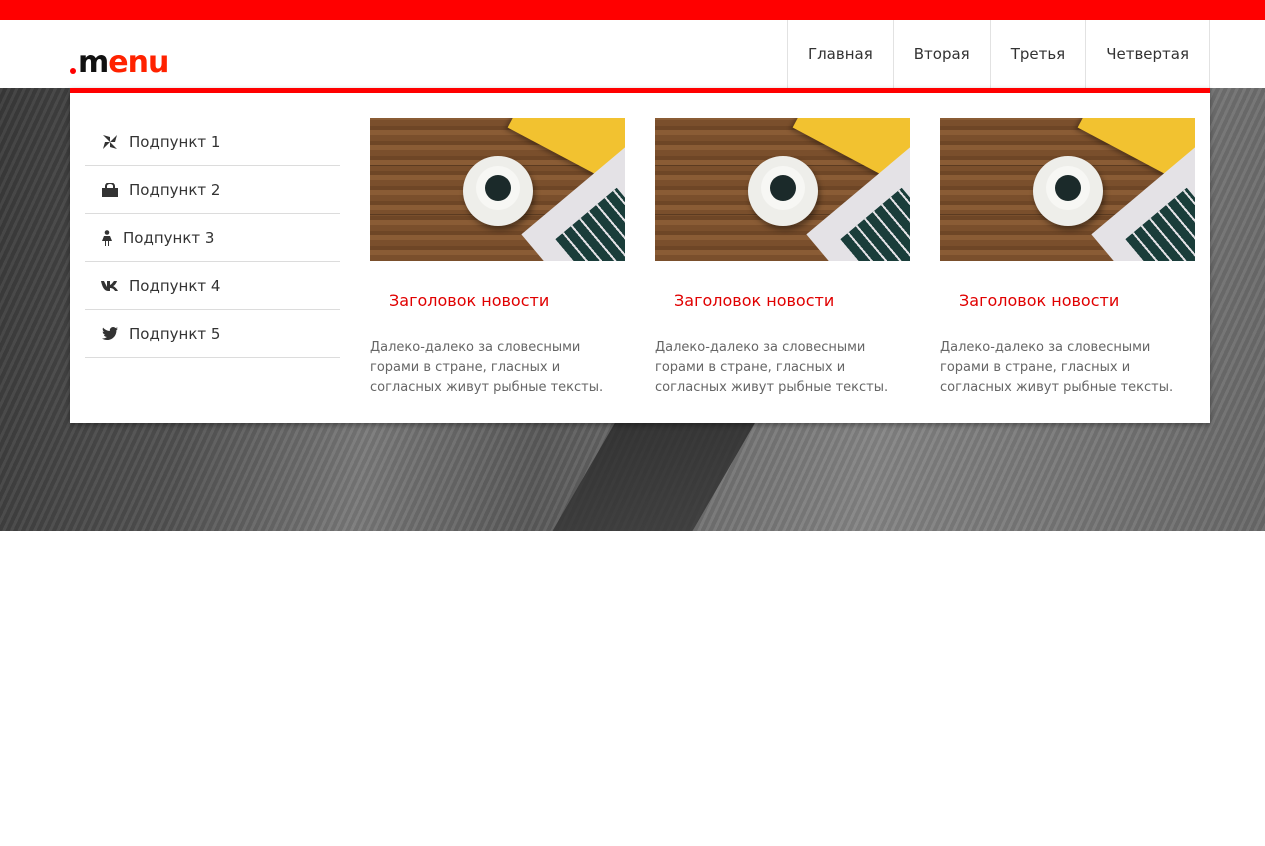 This screenshot has width=1265, height=846. I want to click on logo-letter-m: m, so click(93, 62).